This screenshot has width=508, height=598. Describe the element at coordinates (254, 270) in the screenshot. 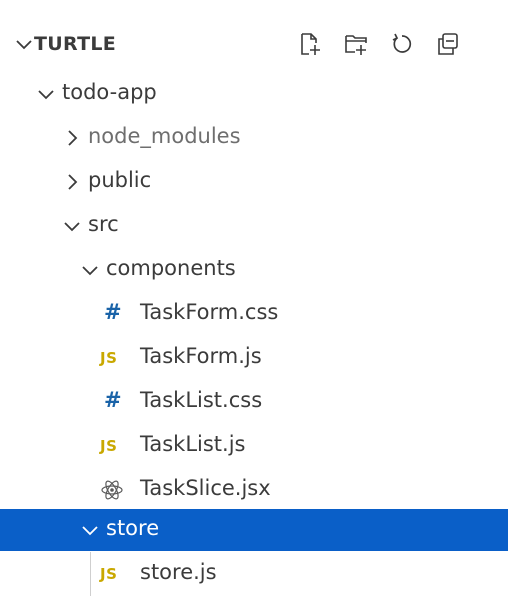

I see `tree-item-components: components` at that location.